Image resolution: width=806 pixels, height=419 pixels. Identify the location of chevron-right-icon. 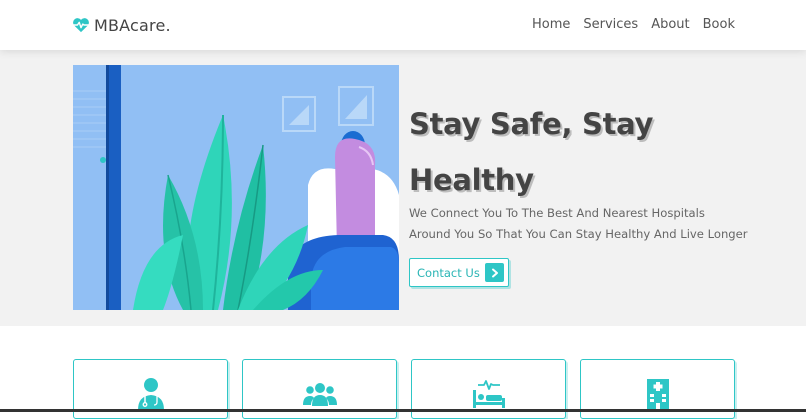
(494, 272).